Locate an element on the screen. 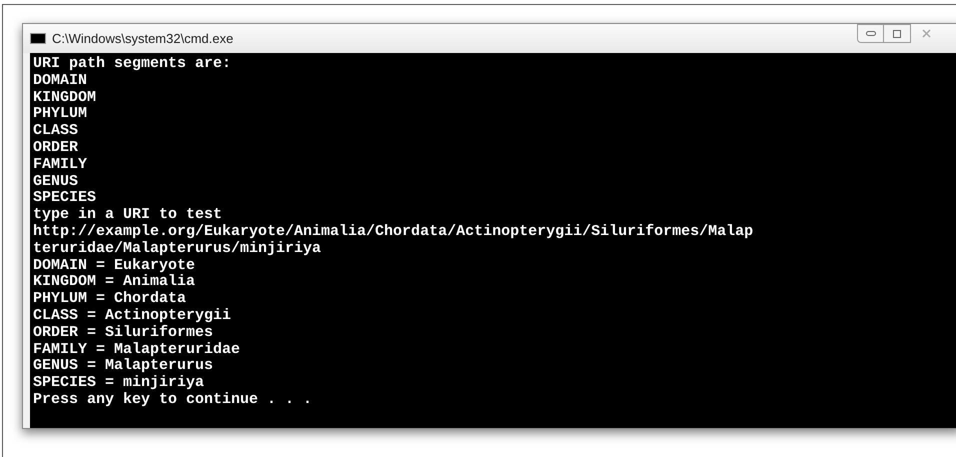  console-line: DOMAIN = Eukaryote is located at coordinates (114, 266).